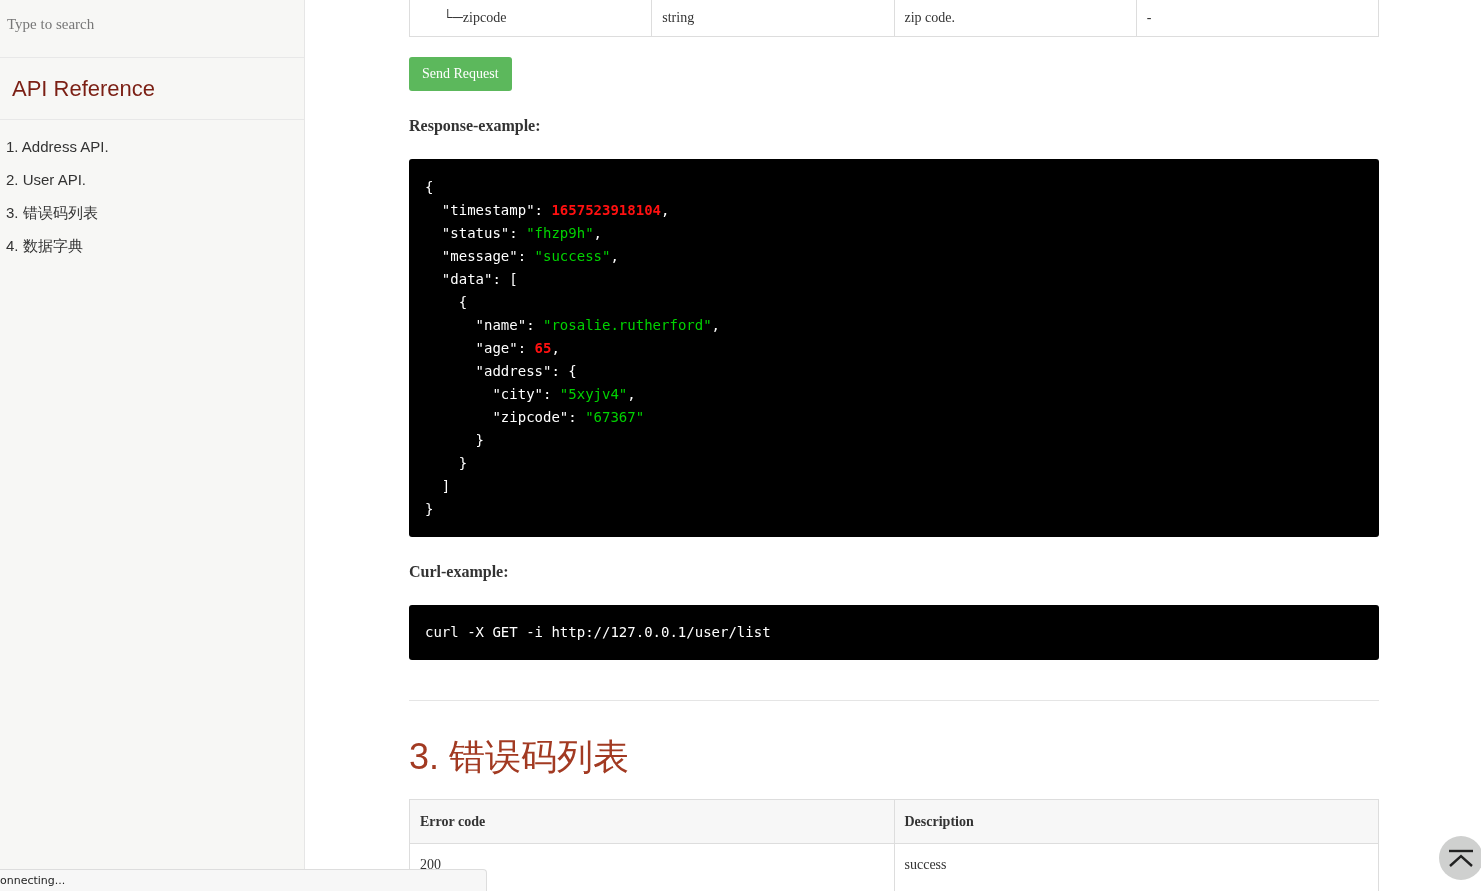 The image size is (1481, 891). Describe the element at coordinates (475, 126) in the screenshot. I see `response-example-heading: Response-example:` at that location.